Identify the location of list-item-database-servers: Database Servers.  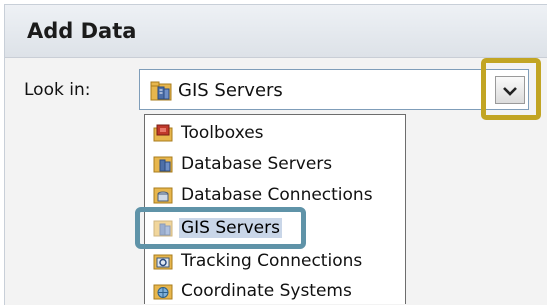
(276, 164).